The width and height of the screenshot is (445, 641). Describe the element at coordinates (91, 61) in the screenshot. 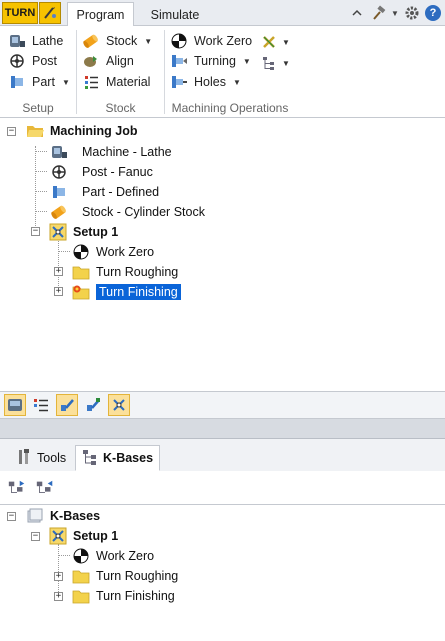

I see `align-icon` at that location.